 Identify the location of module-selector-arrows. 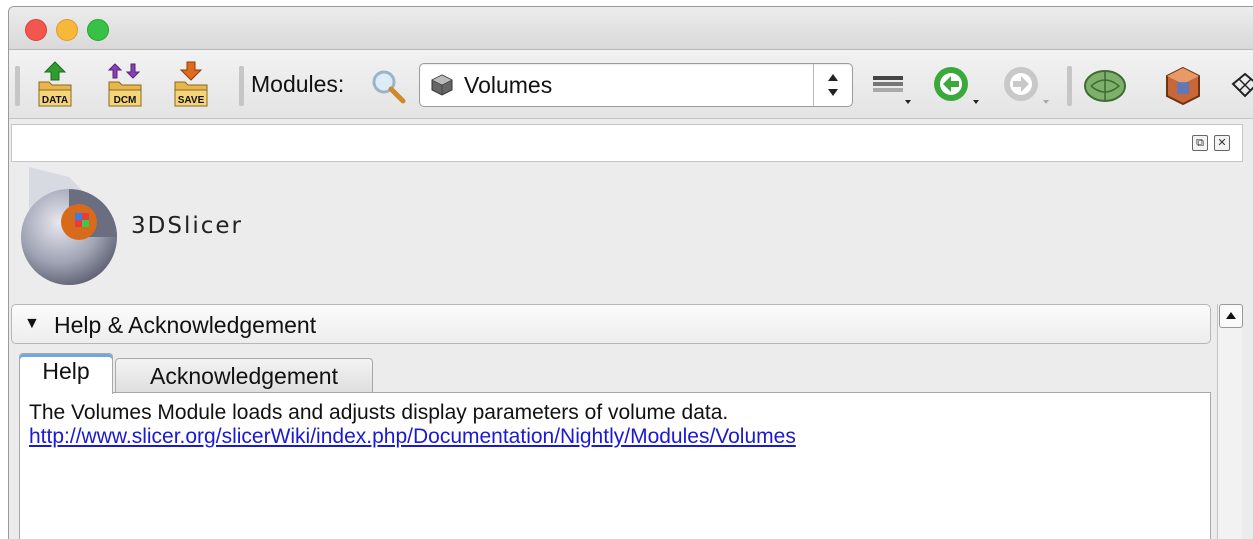
(832, 85).